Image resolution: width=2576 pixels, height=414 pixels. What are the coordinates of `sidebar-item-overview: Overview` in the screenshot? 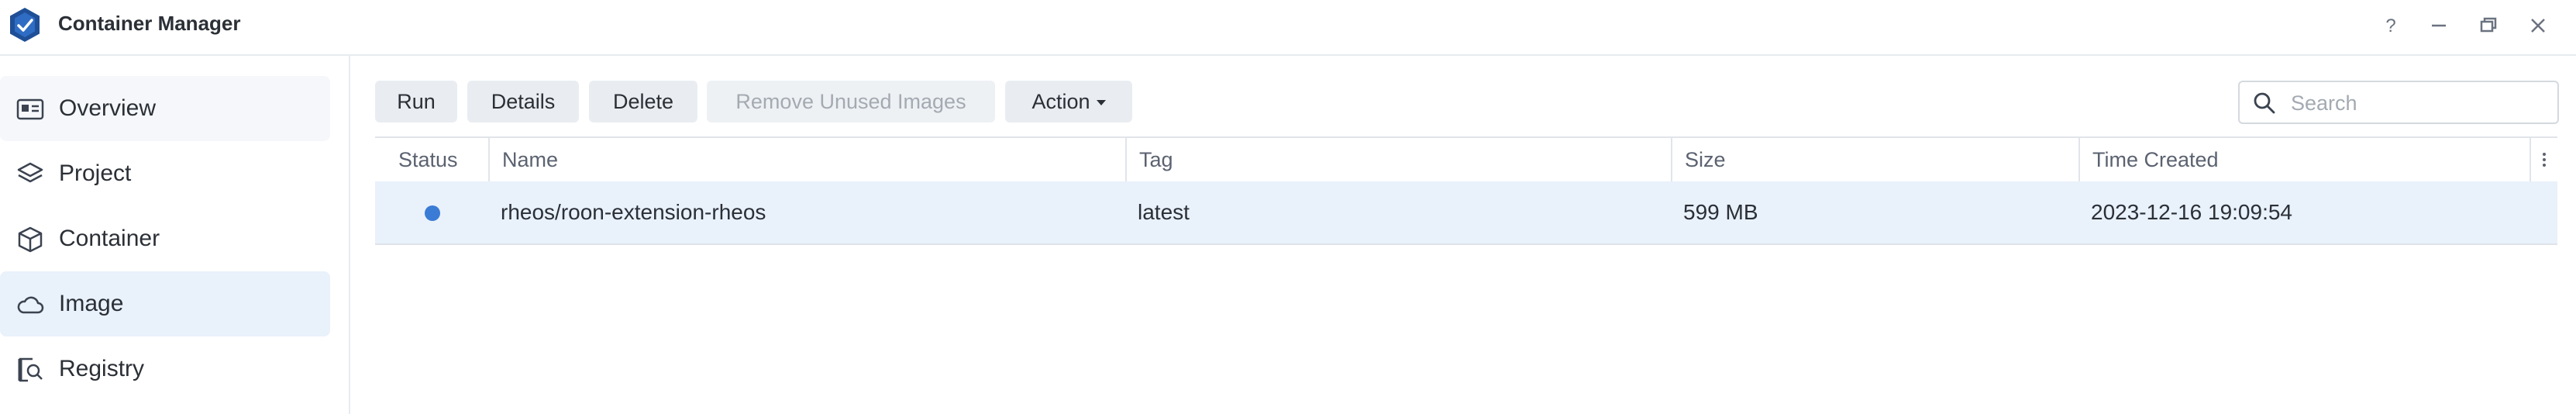 It's located at (165, 108).